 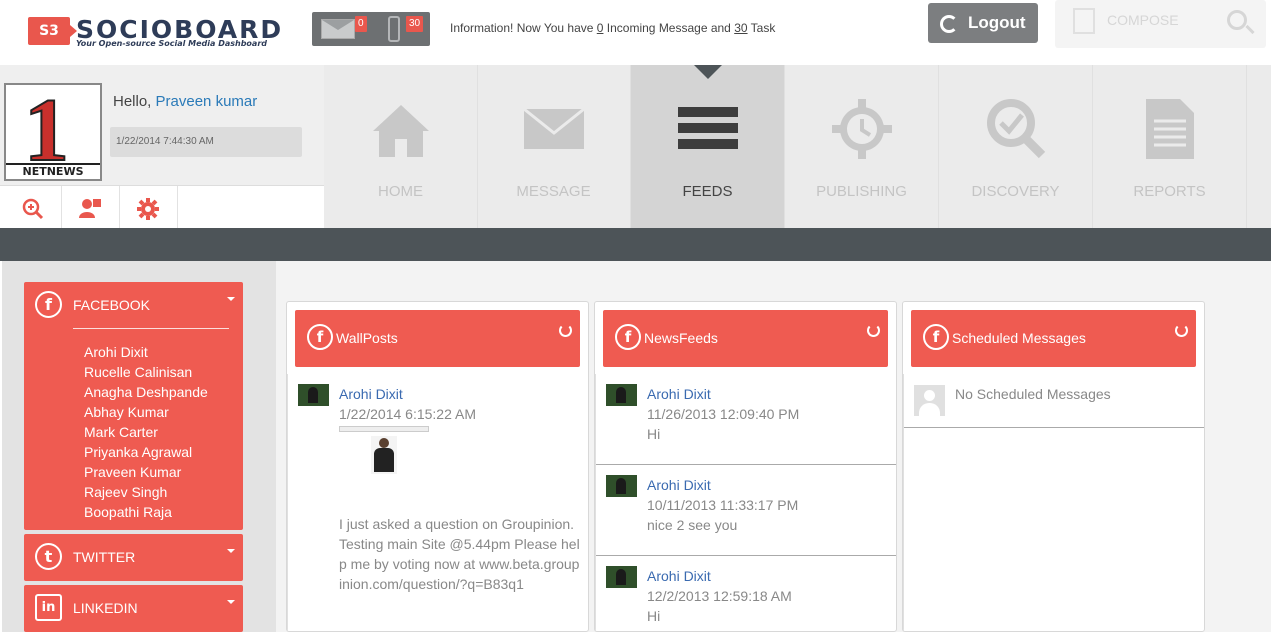 I want to click on magnifier-check-icon, so click(x=1016, y=129).